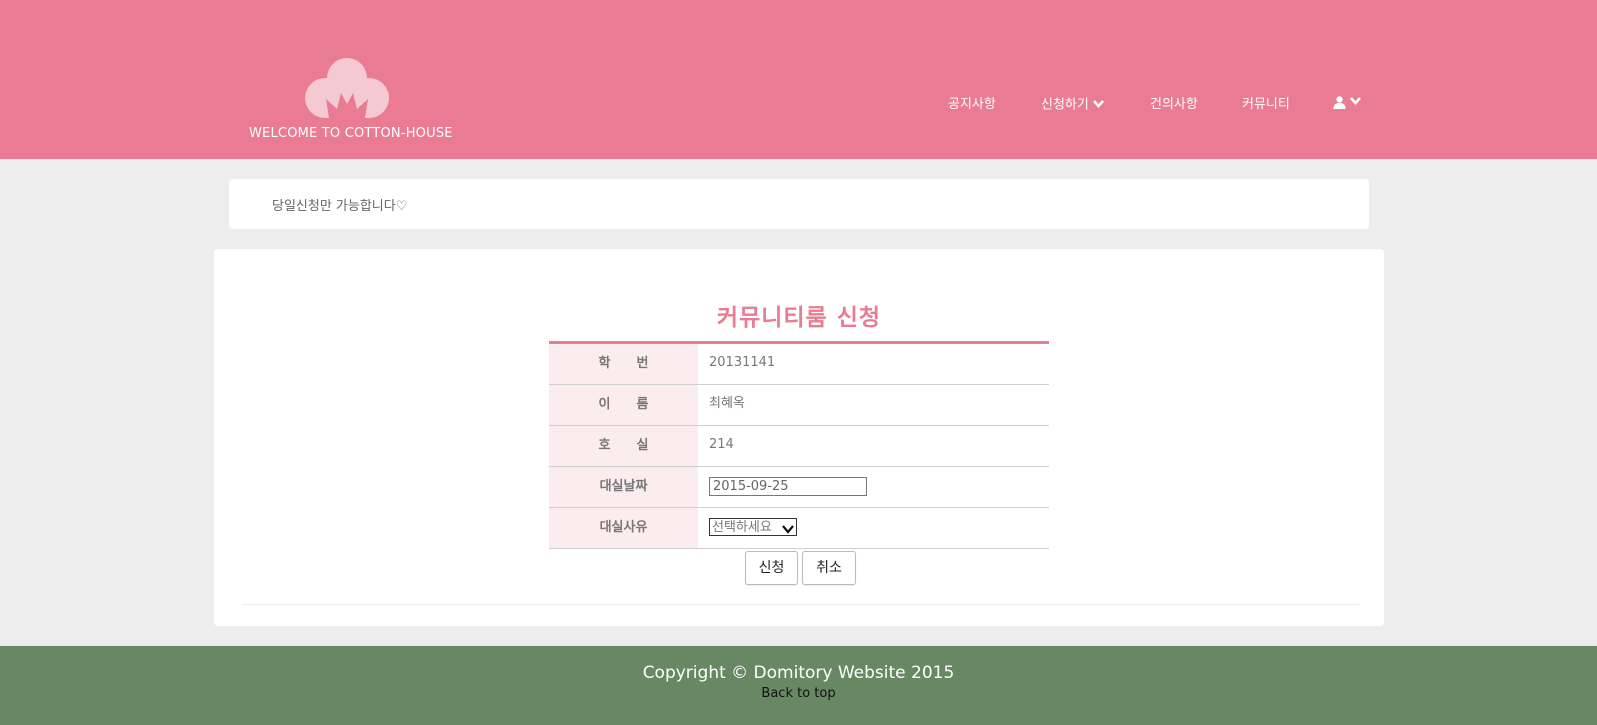 This screenshot has height=725, width=1597. Describe the element at coordinates (798, 693) in the screenshot. I see `back-to-top-link: Back to top` at that location.